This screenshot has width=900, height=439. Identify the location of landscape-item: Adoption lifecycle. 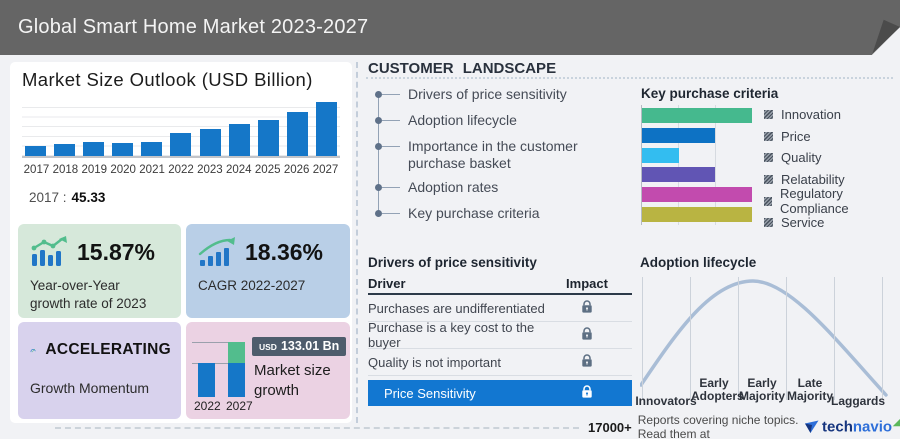
(496, 121).